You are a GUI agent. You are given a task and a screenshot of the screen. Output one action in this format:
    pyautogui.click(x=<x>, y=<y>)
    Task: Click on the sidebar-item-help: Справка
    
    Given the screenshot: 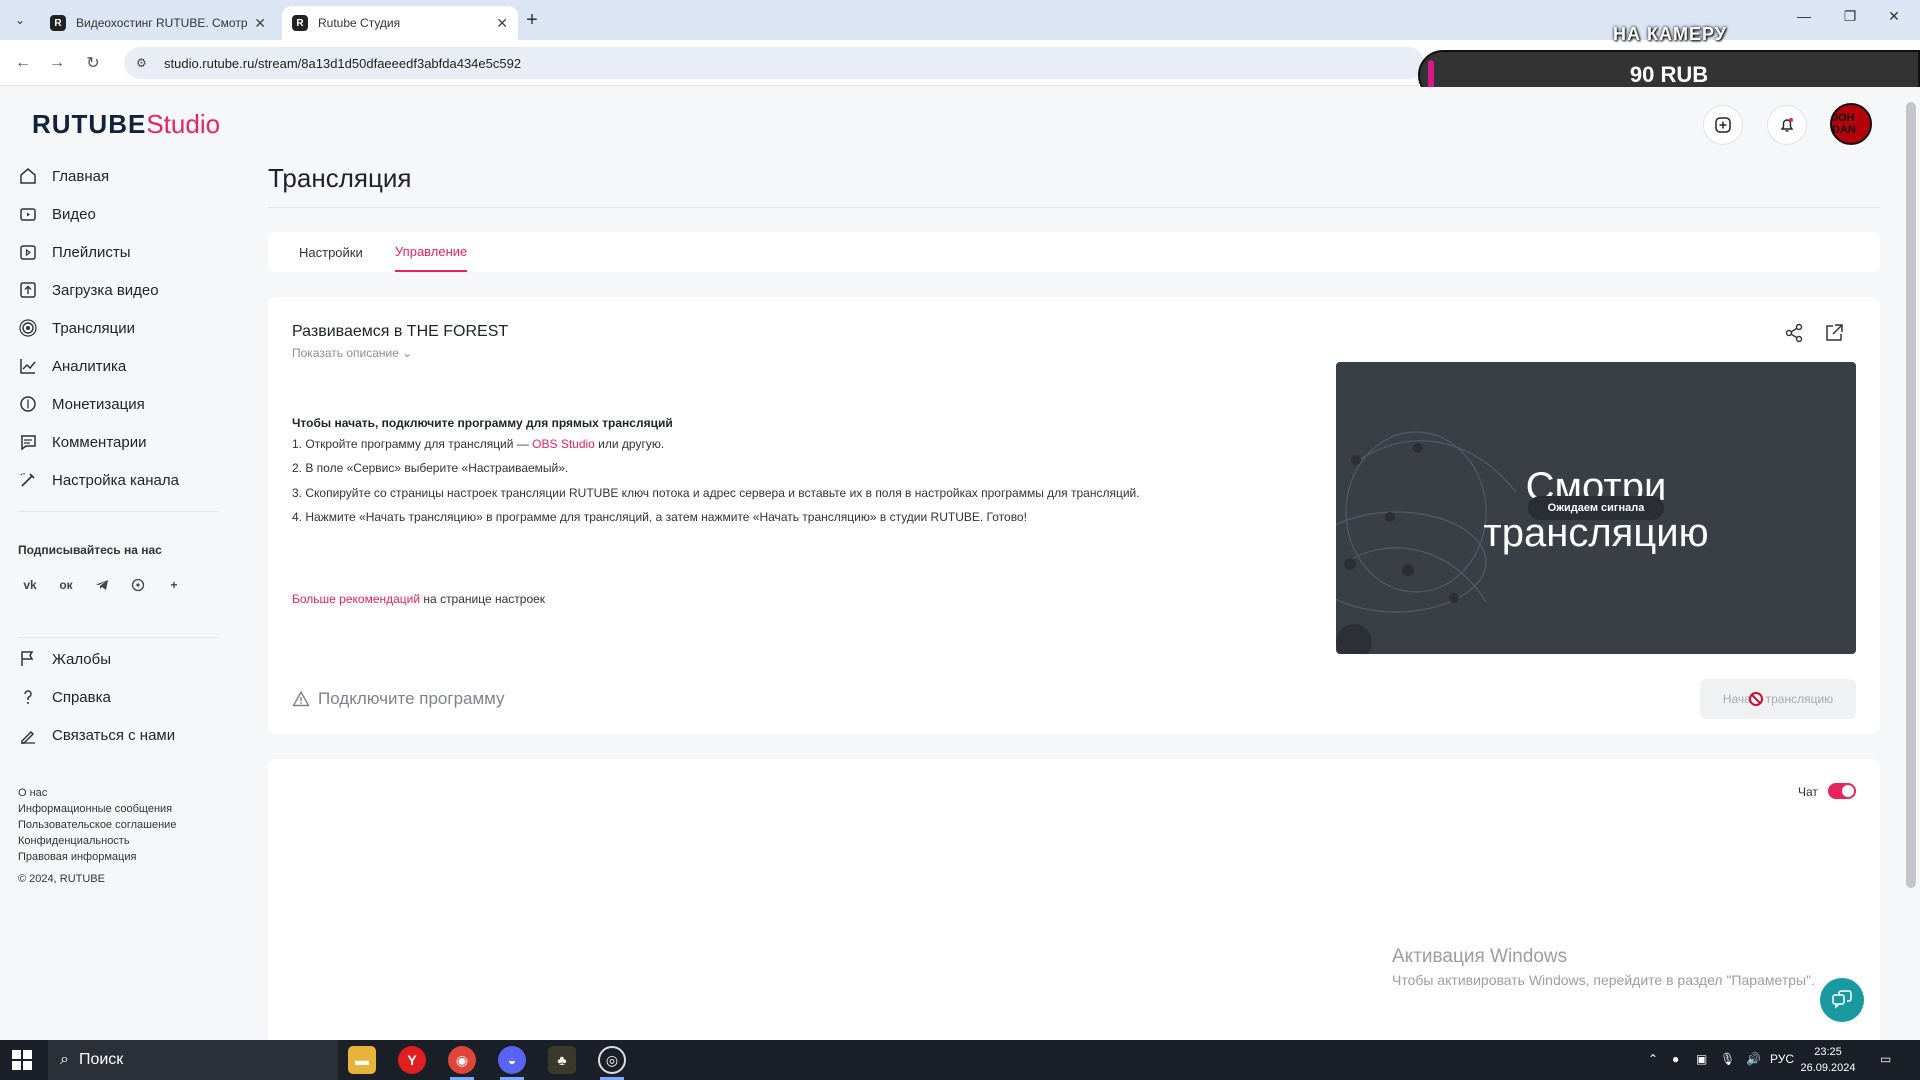 What is the action you would take?
    pyautogui.click(x=118, y=697)
    